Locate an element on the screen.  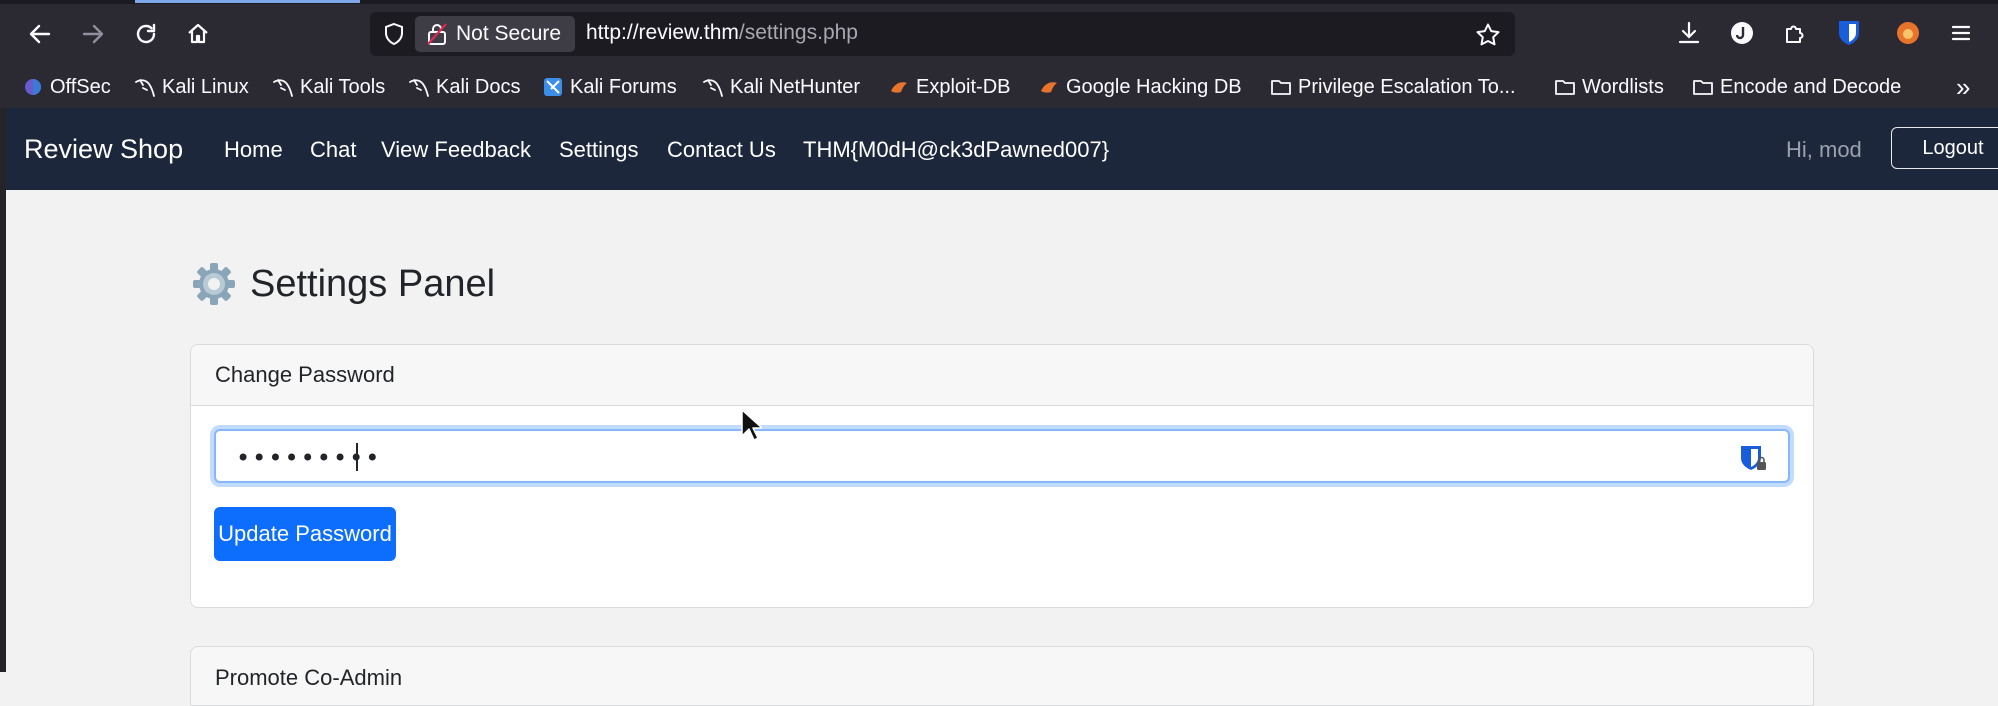
bookmark-label: Kali Forums is located at coordinates (623, 86).